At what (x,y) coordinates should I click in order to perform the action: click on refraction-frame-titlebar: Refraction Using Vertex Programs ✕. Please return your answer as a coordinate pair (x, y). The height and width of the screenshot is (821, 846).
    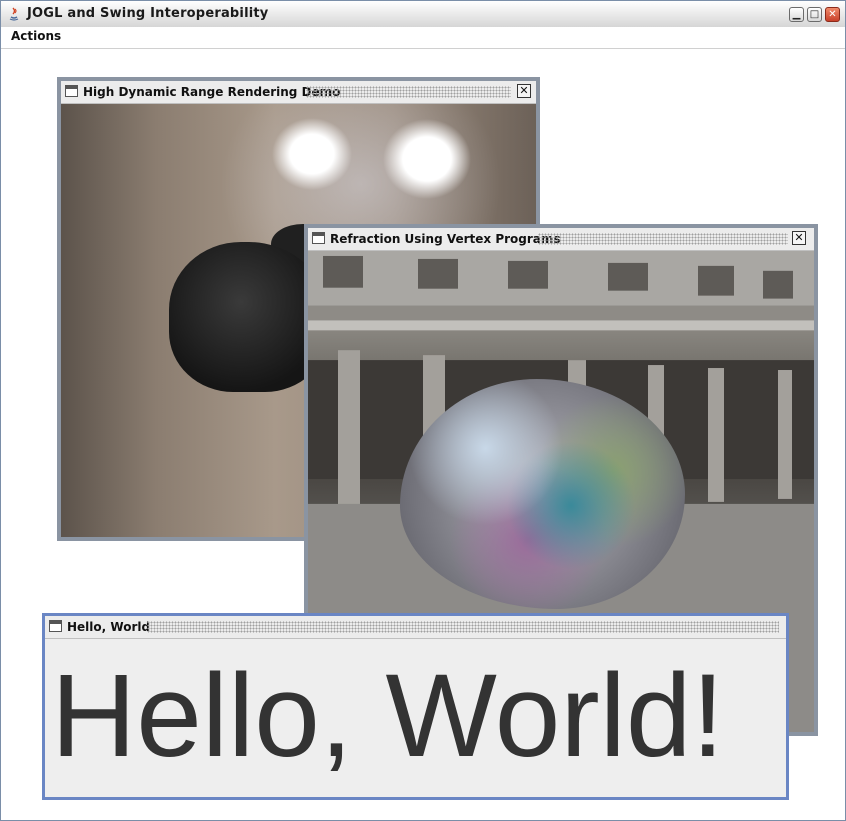
    Looking at the image, I should click on (561, 239).